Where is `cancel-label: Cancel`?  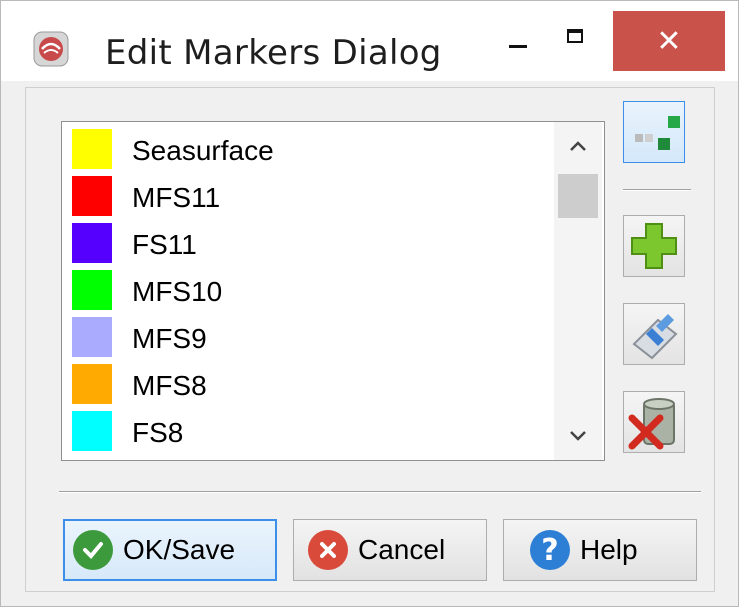 cancel-label: Cancel is located at coordinates (402, 549).